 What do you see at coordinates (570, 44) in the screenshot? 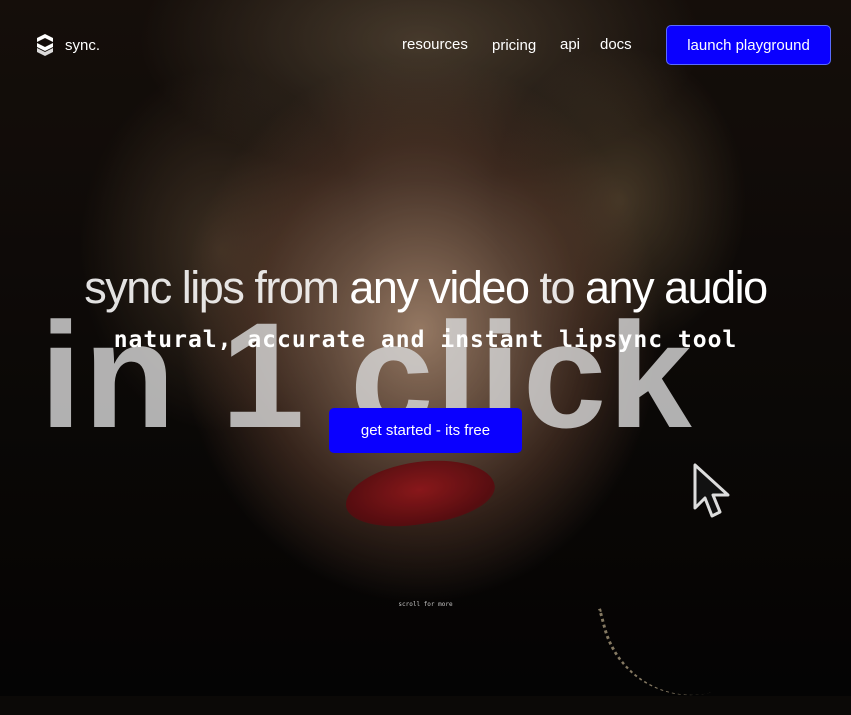
I see `nav-link-api: api` at bounding box center [570, 44].